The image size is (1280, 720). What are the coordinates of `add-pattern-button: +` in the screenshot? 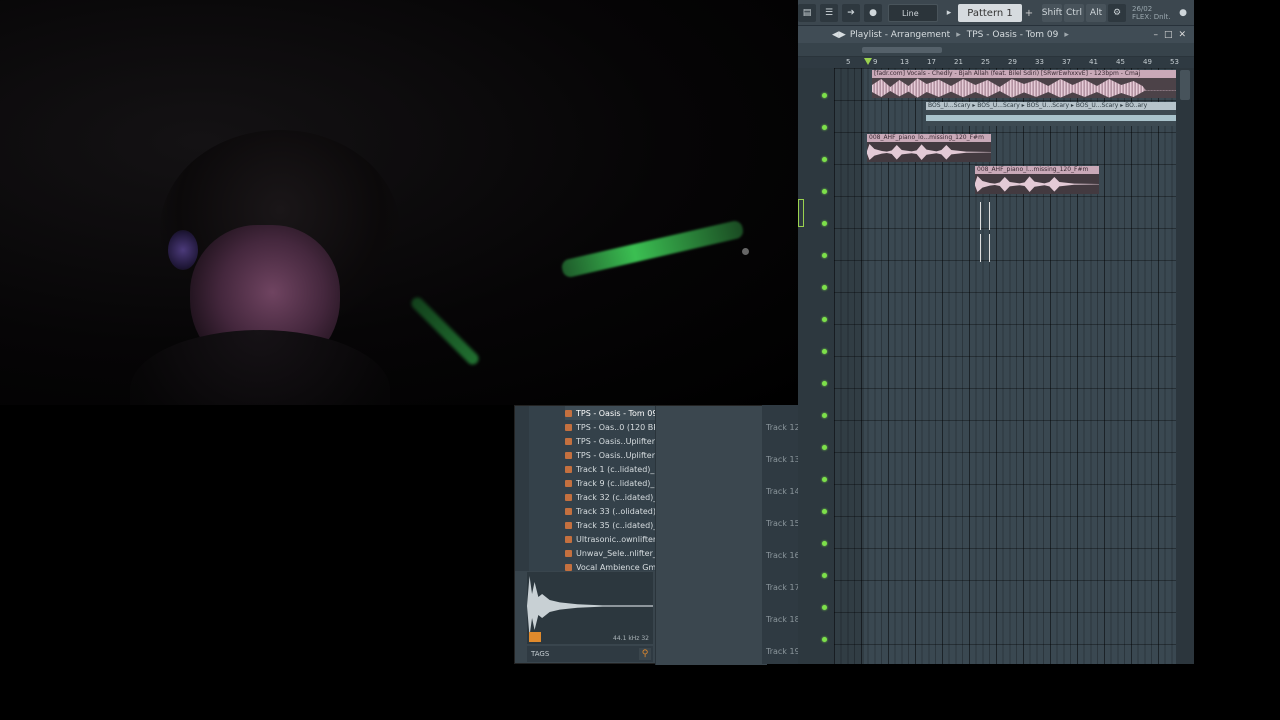 It's located at (1029, 13).